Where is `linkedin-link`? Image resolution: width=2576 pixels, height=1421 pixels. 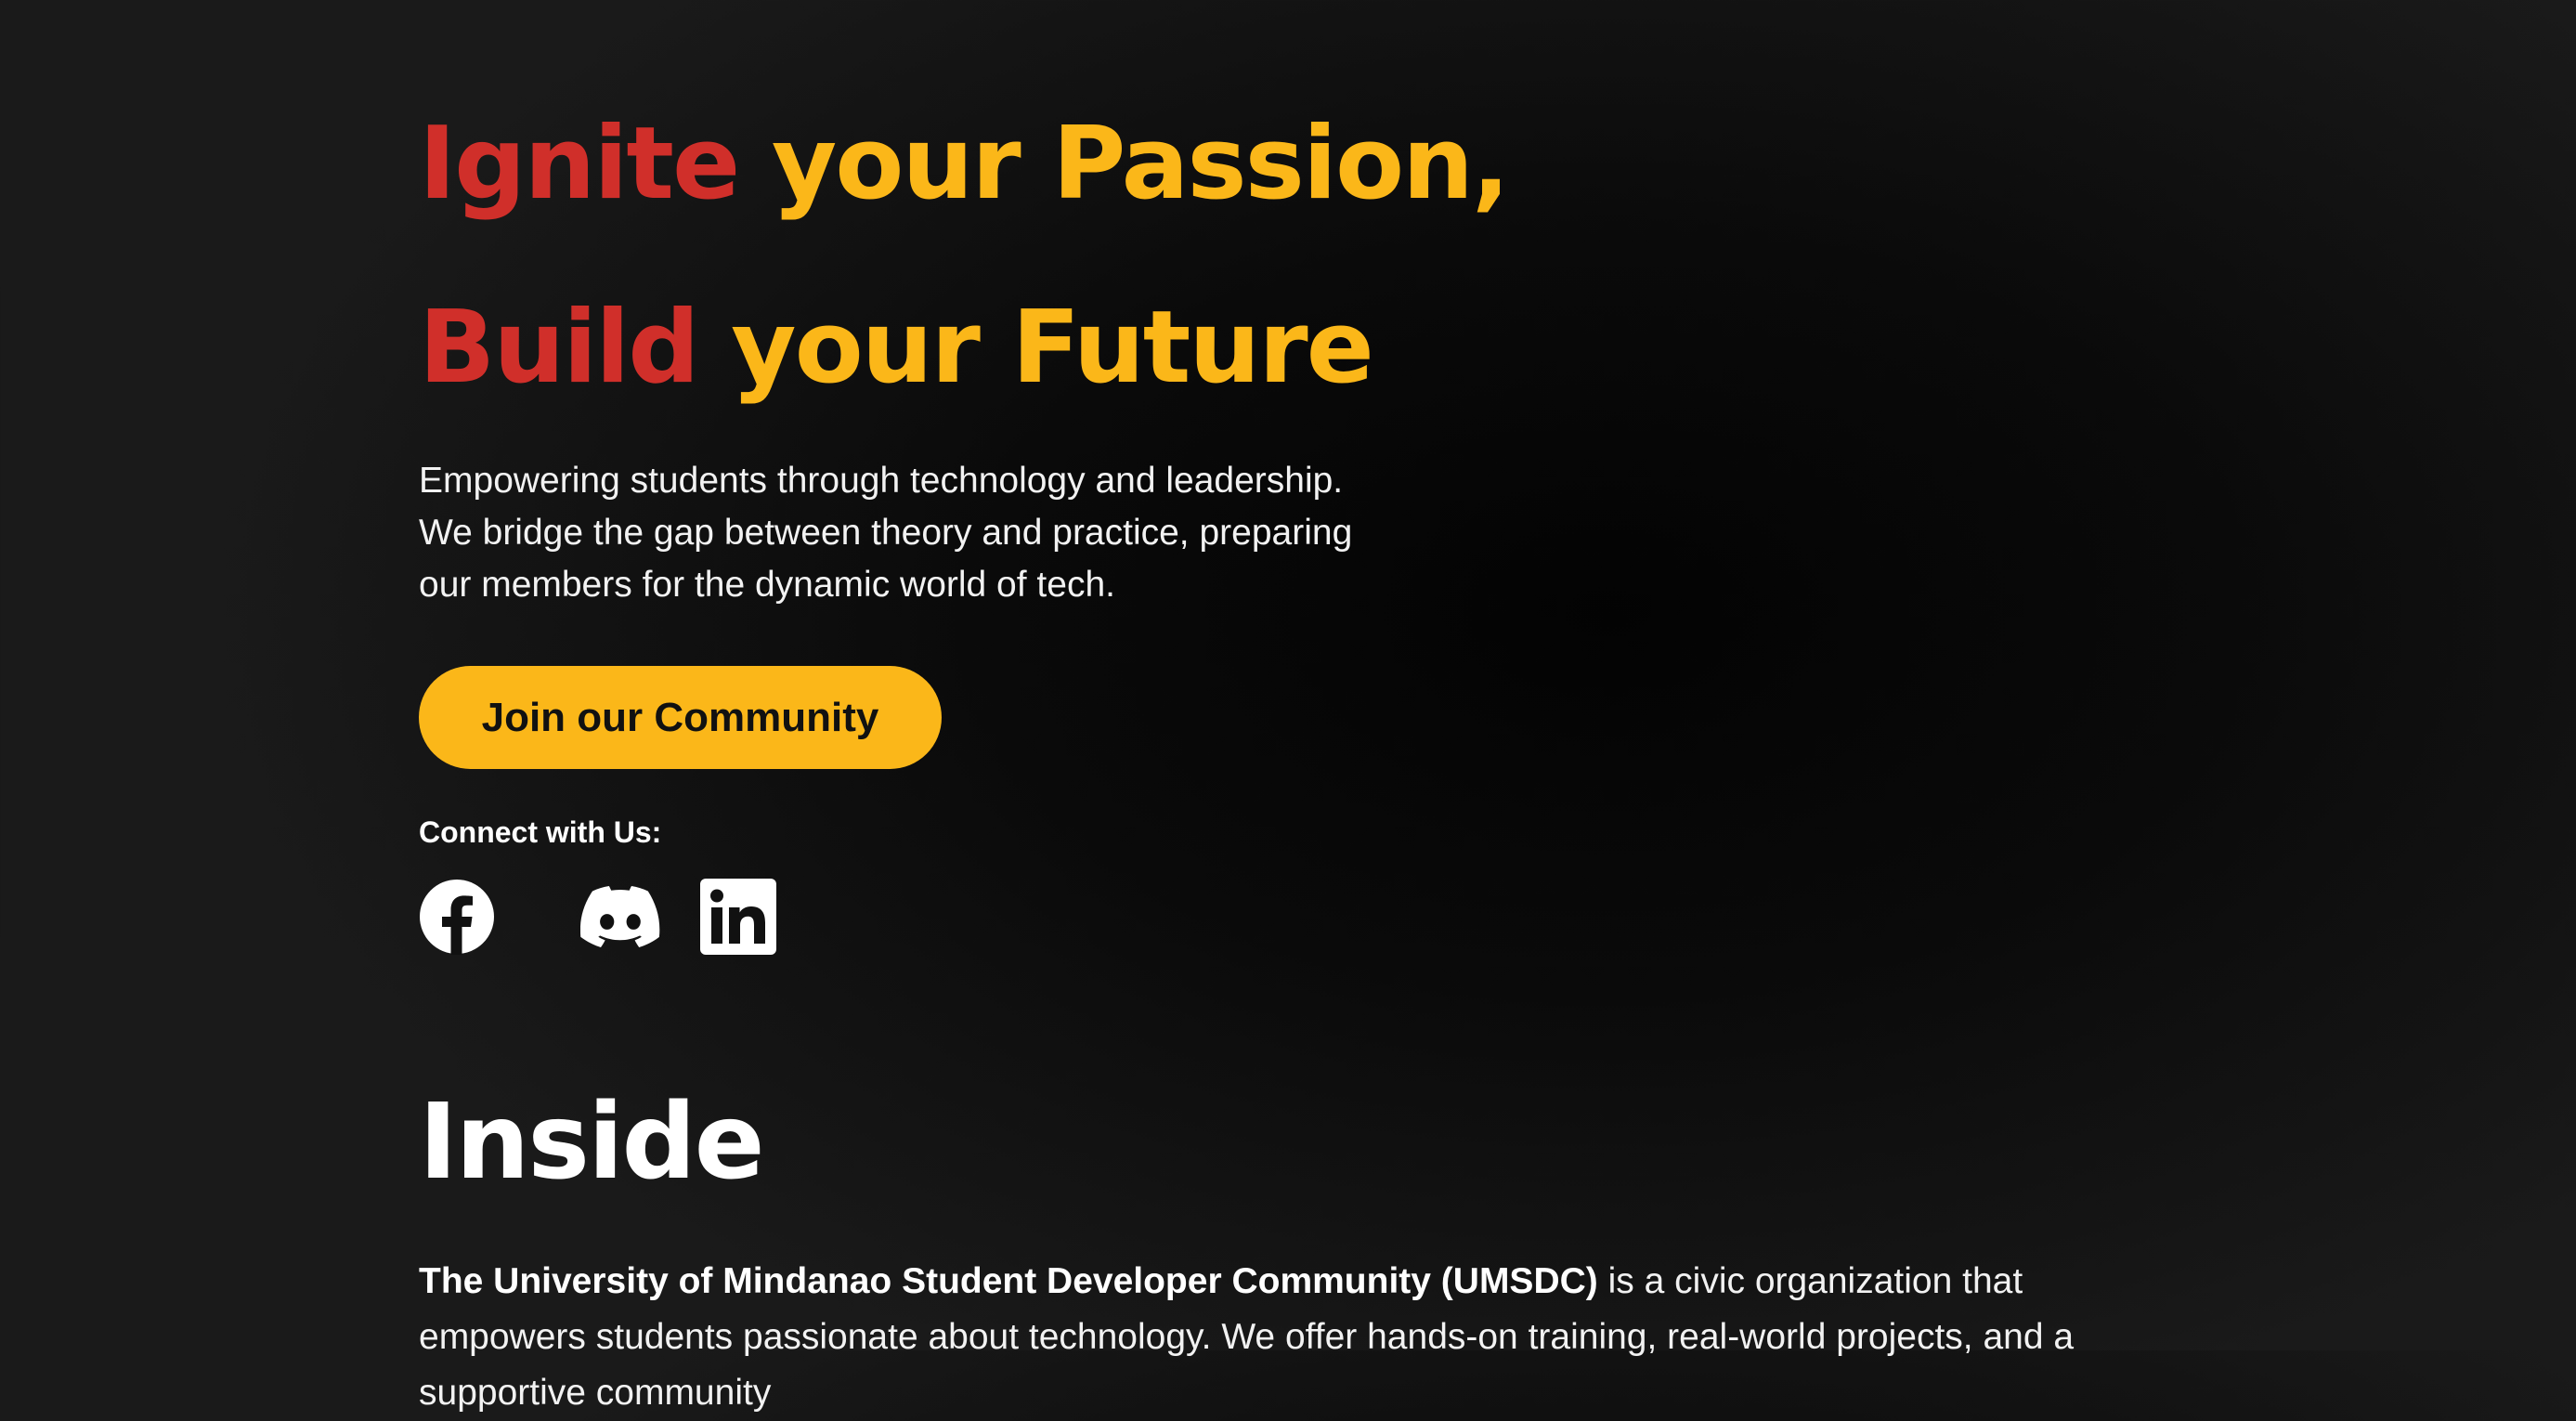
linkedin-link is located at coordinates (738, 917).